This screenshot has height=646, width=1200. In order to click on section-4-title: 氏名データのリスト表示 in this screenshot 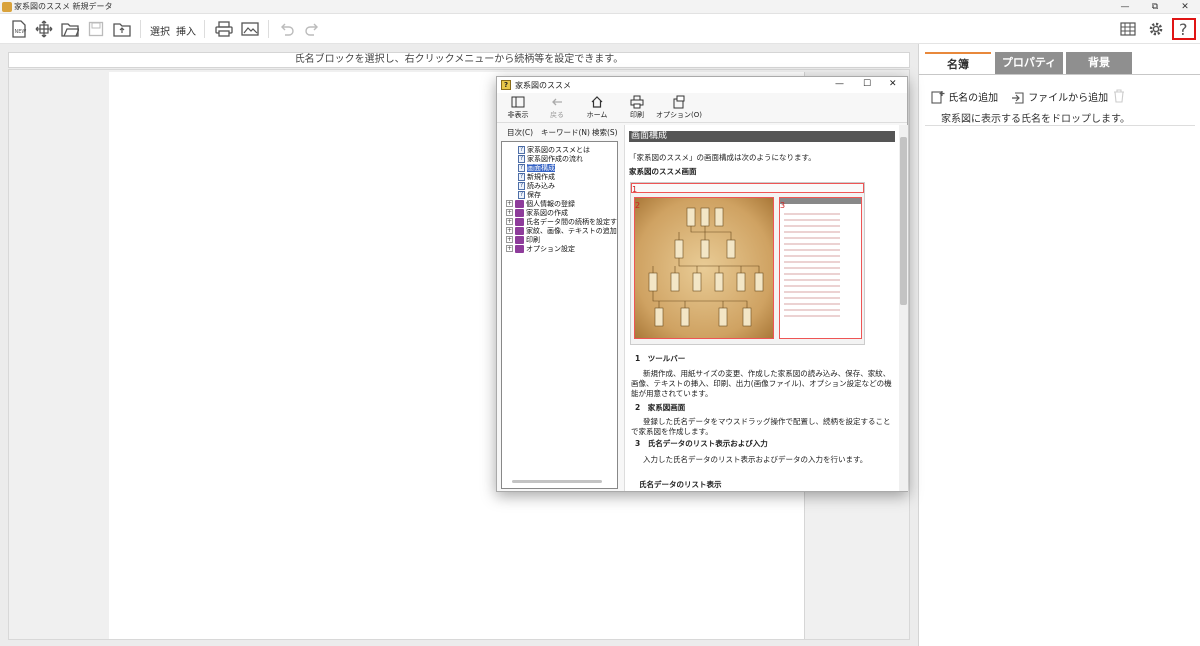, I will do `click(680, 484)`.